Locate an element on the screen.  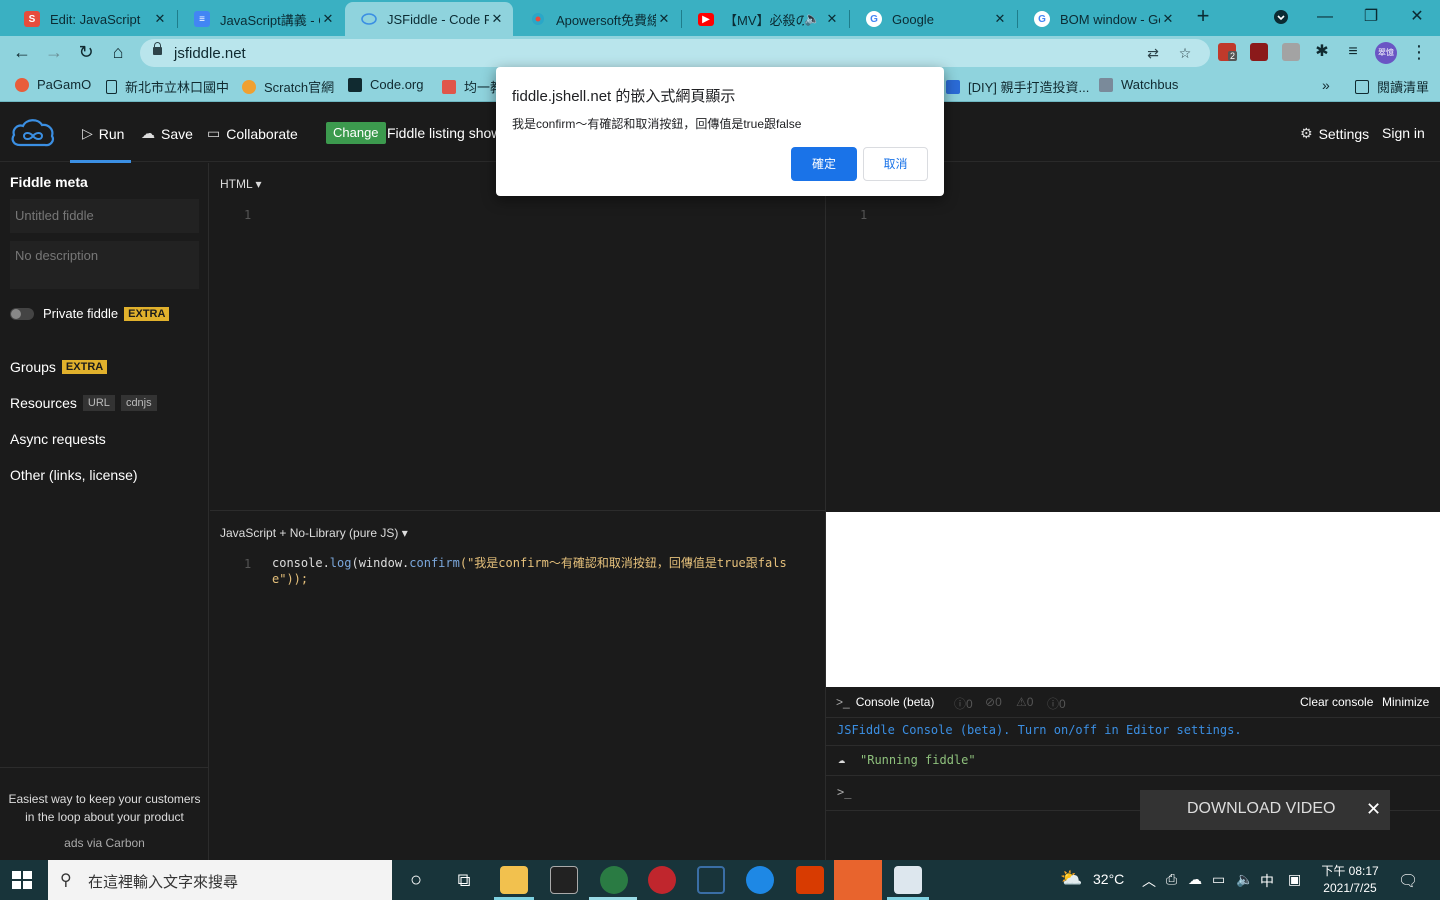
js-language-selector: JavaScript + No-Library (pure JS) ▾ is located at coordinates (314, 533).